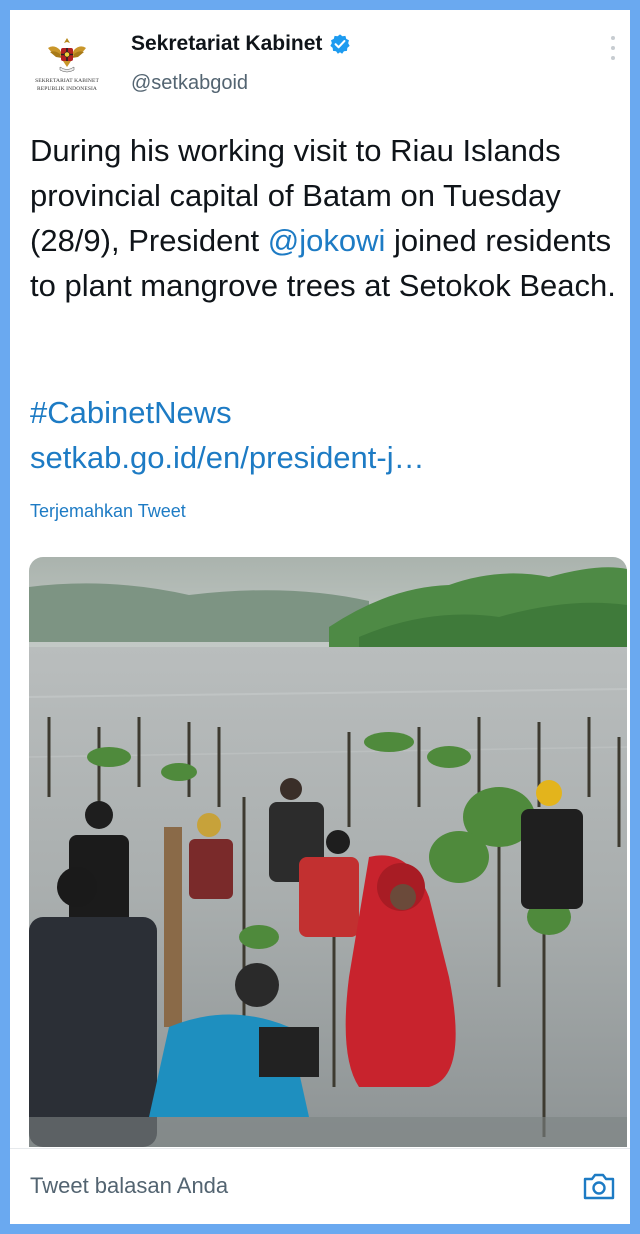 This screenshot has width=640, height=1234. Describe the element at coordinates (67, 81) in the screenshot. I see `avatar-caption-line1: SEKRETARIAT KABINET` at that location.